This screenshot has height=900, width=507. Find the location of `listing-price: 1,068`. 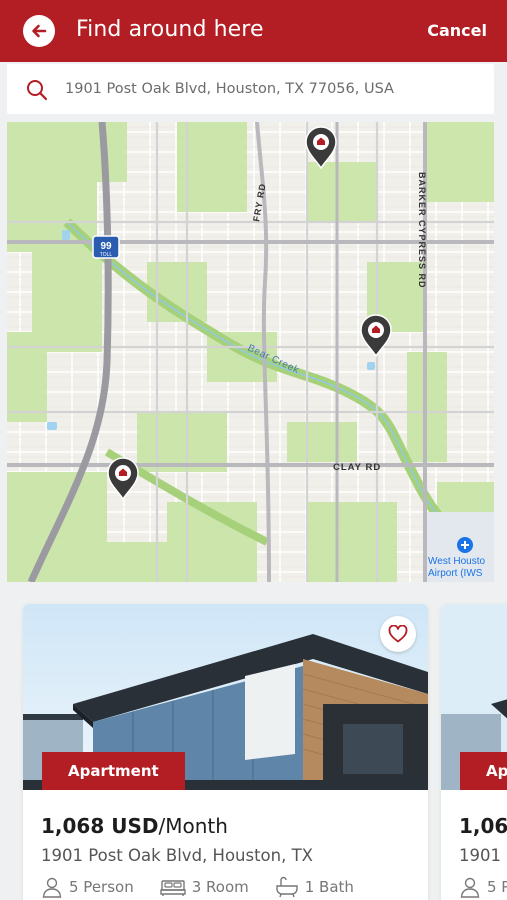

listing-price: 1,068 is located at coordinates (483, 826).